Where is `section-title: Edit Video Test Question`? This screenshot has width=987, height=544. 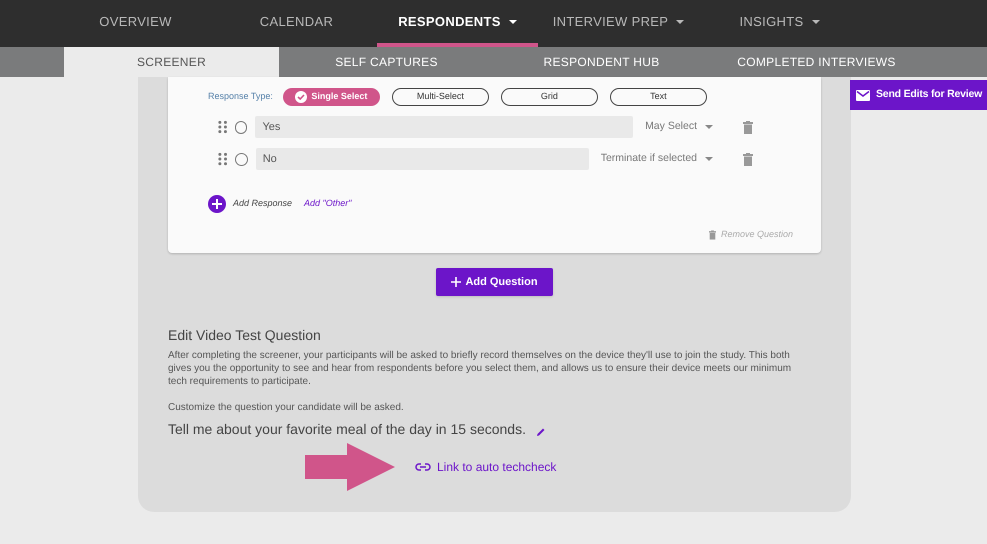 section-title: Edit Video Test Question is located at coordinates (245, 335).